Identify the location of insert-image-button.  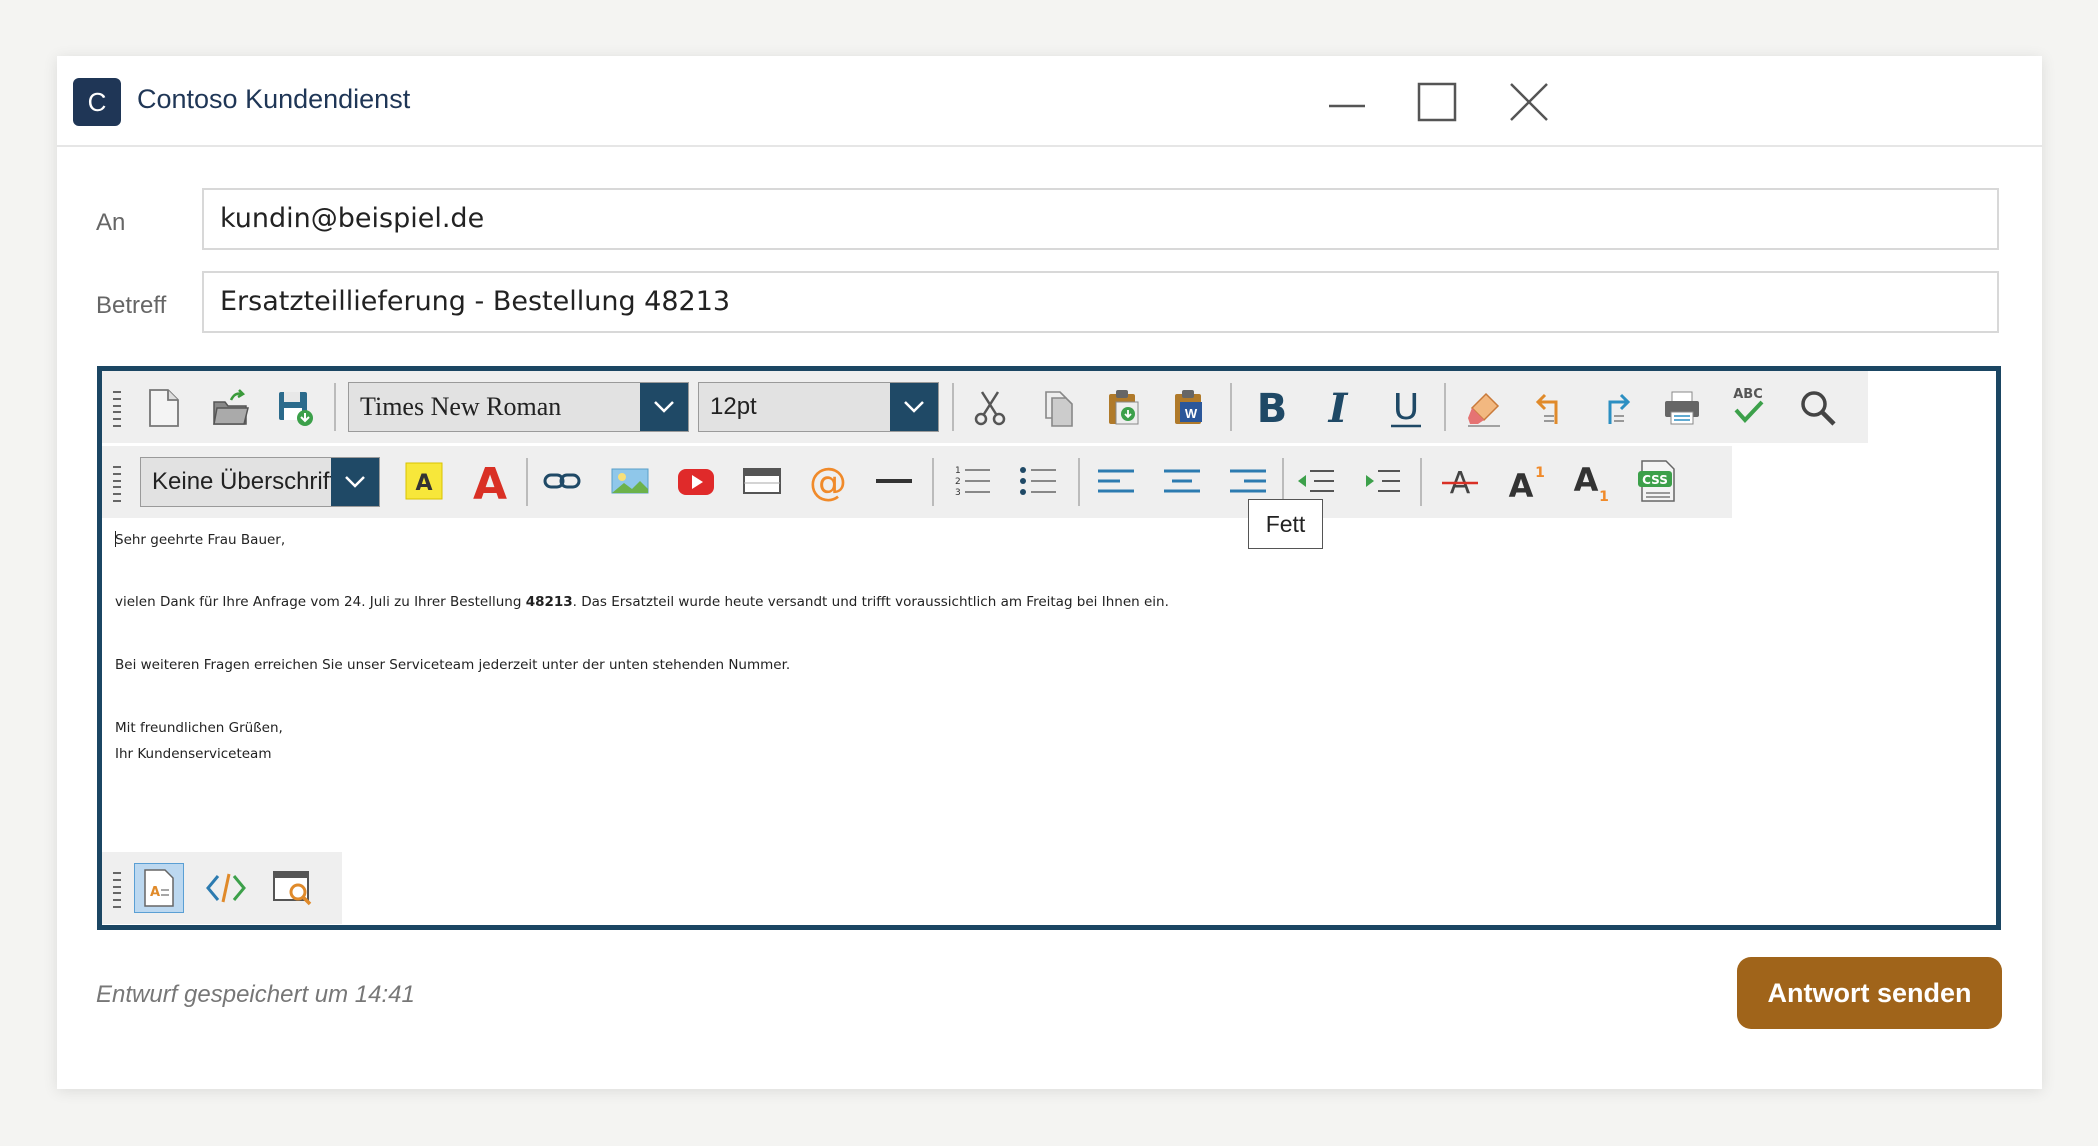
(630, 481).